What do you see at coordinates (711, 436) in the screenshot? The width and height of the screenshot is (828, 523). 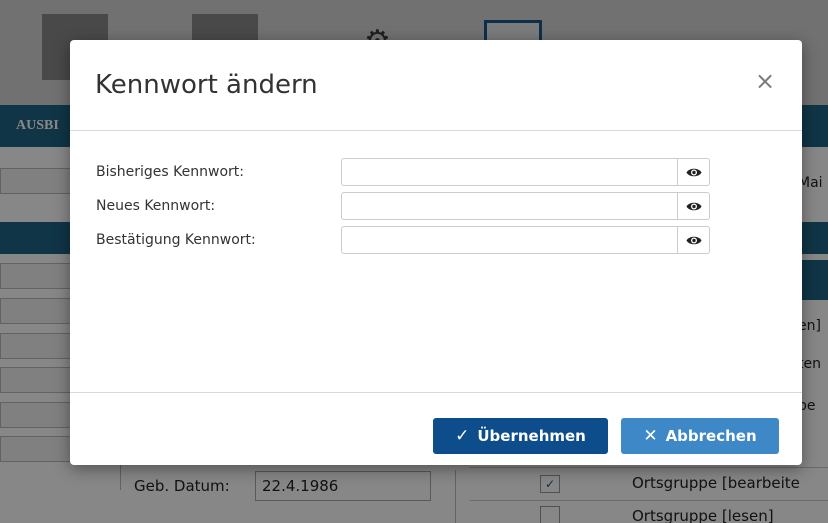 I see `cancel-button-label: Abbrechen` at bounding box center [711, 436].